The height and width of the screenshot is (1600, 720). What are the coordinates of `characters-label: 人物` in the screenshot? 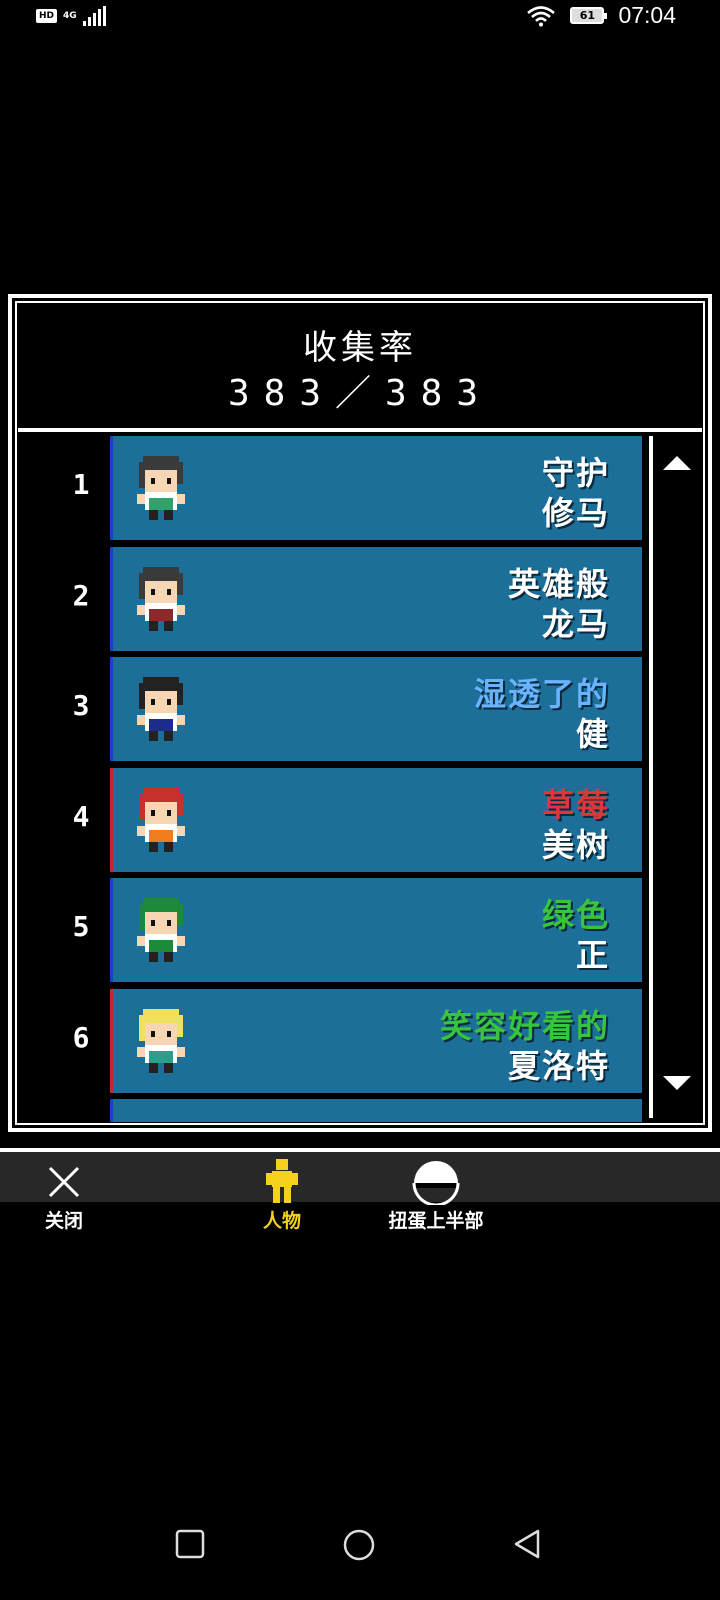 It's located at (281, 1221).